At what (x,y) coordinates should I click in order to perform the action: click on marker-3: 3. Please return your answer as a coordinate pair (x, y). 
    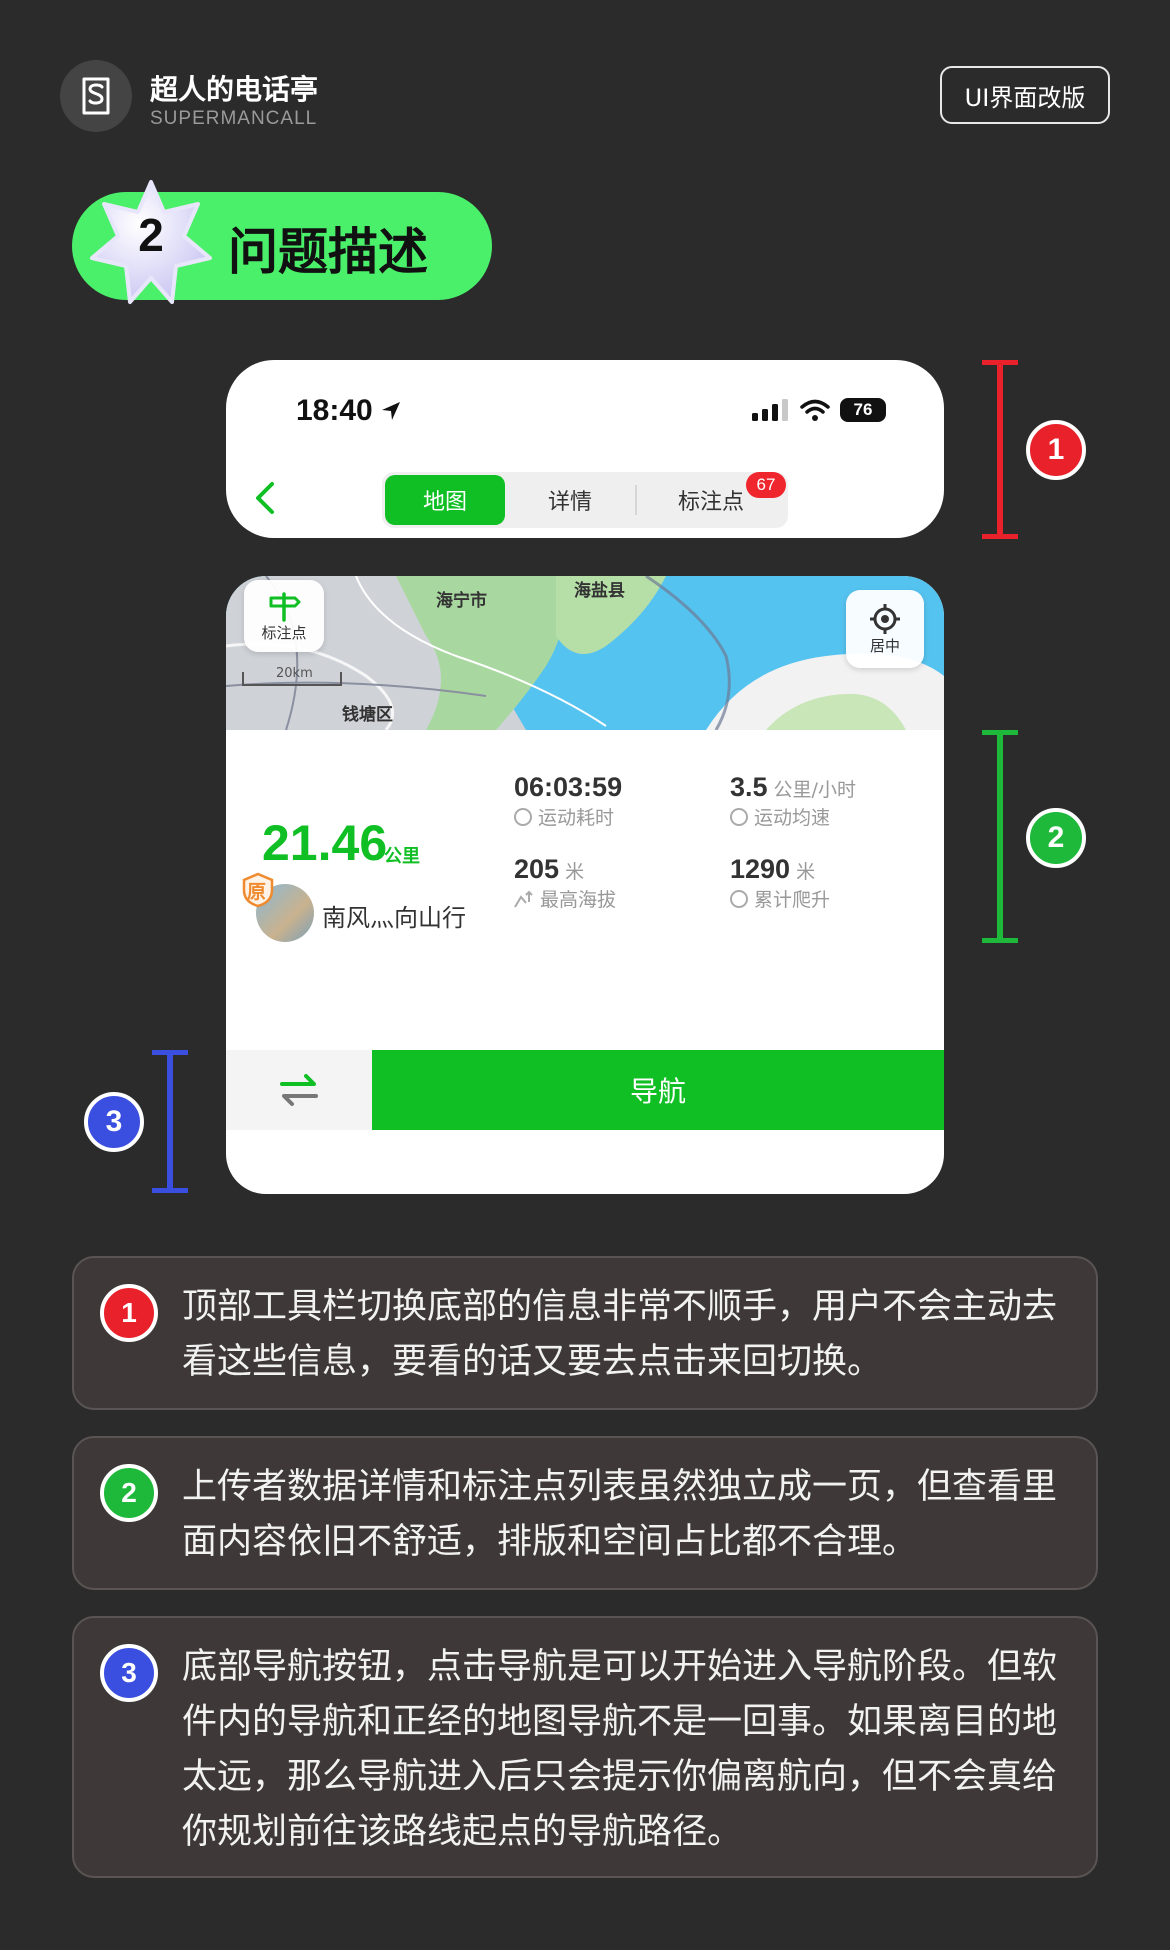
    Looking at the image, I should click on (114, 1122).